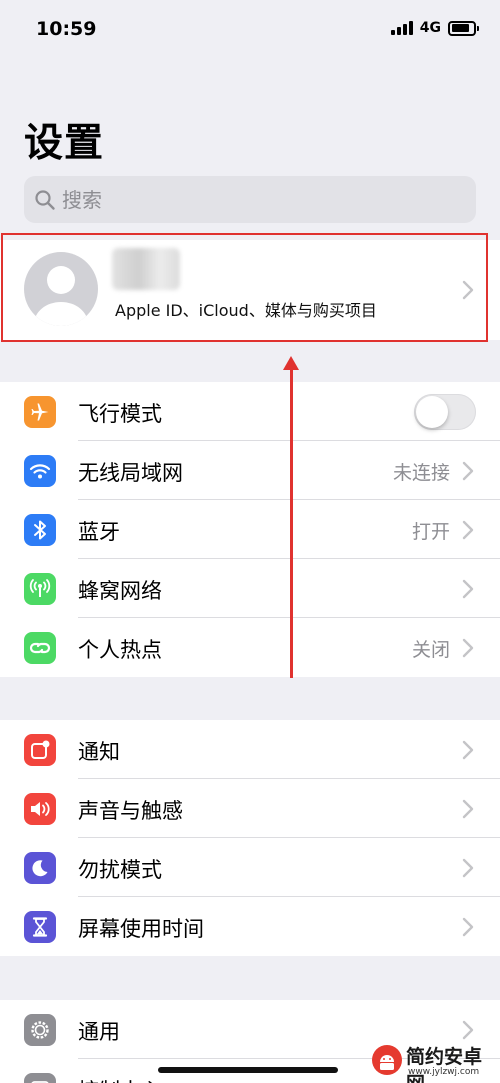 This screenshot has height=1083, width=500. What do you see at coordinates (40, 412) in the screenshot?
I see `airplane-icon` at bounding box center [40, 412].